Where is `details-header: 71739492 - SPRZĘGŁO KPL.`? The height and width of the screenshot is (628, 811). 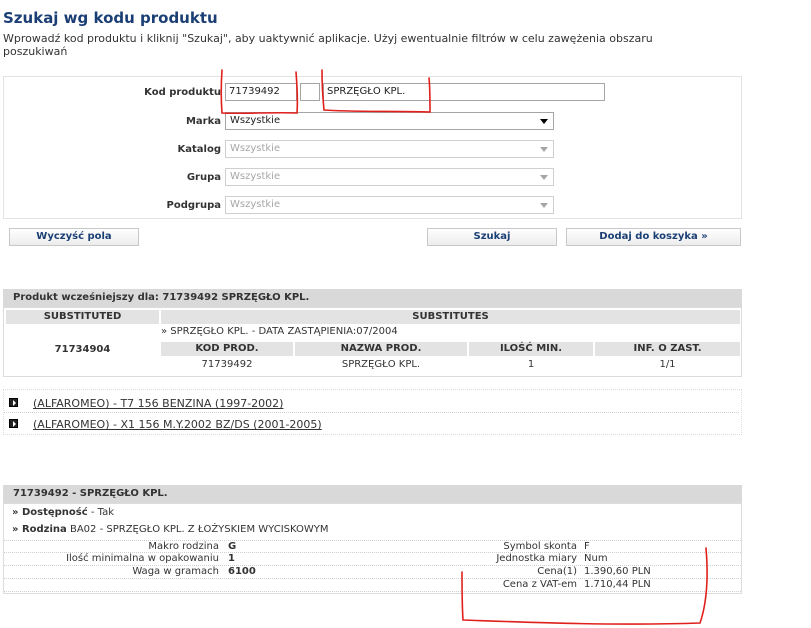 details-header: 71739492 - SPRZĘGŁO KPL. is located at coordinates (372, 494).